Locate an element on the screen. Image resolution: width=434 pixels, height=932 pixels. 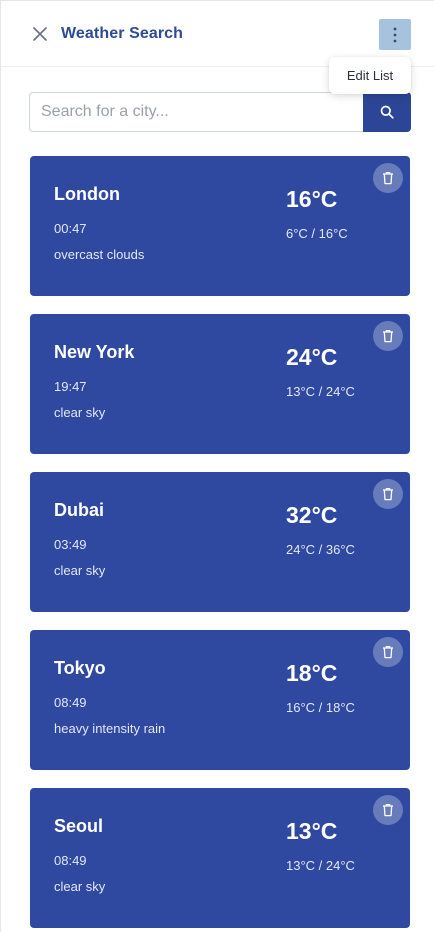
temp-range: 16°C / 18°C is located at coordinates (320, 707).